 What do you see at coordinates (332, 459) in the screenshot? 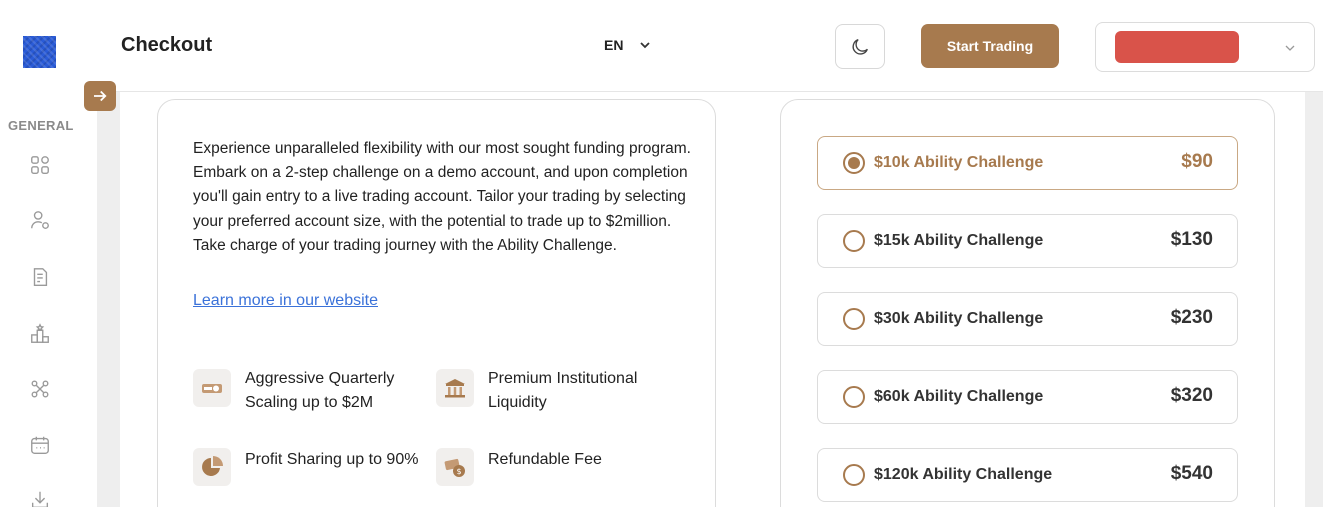
I see `feature-label: Profit Sharing up to 90%` at bounding box center [332, 459].